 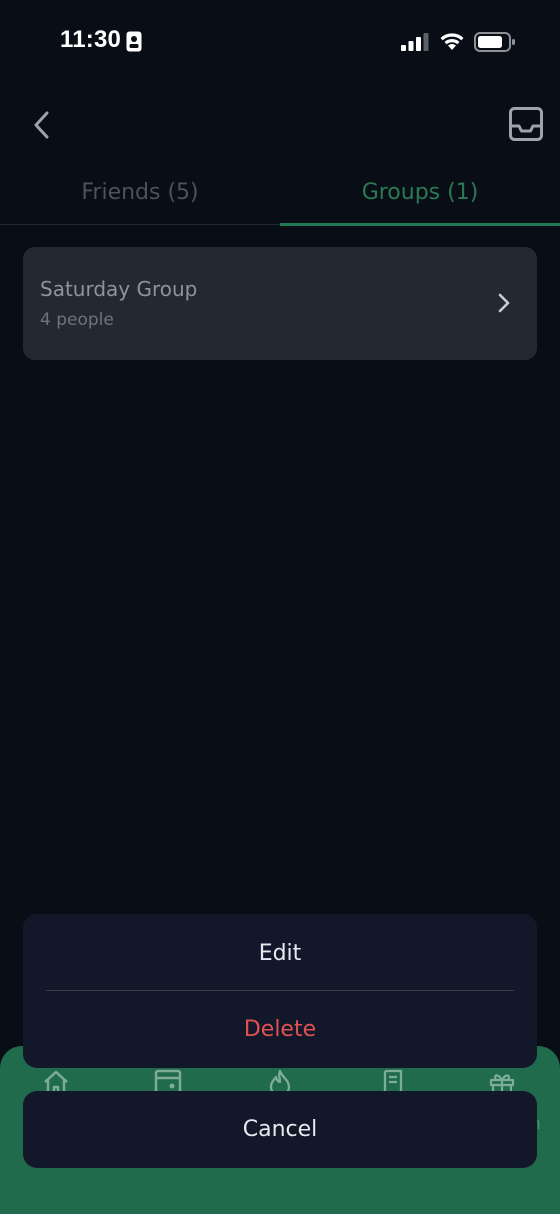 I want to click on inbox-icon, so click(x=526, y=124).